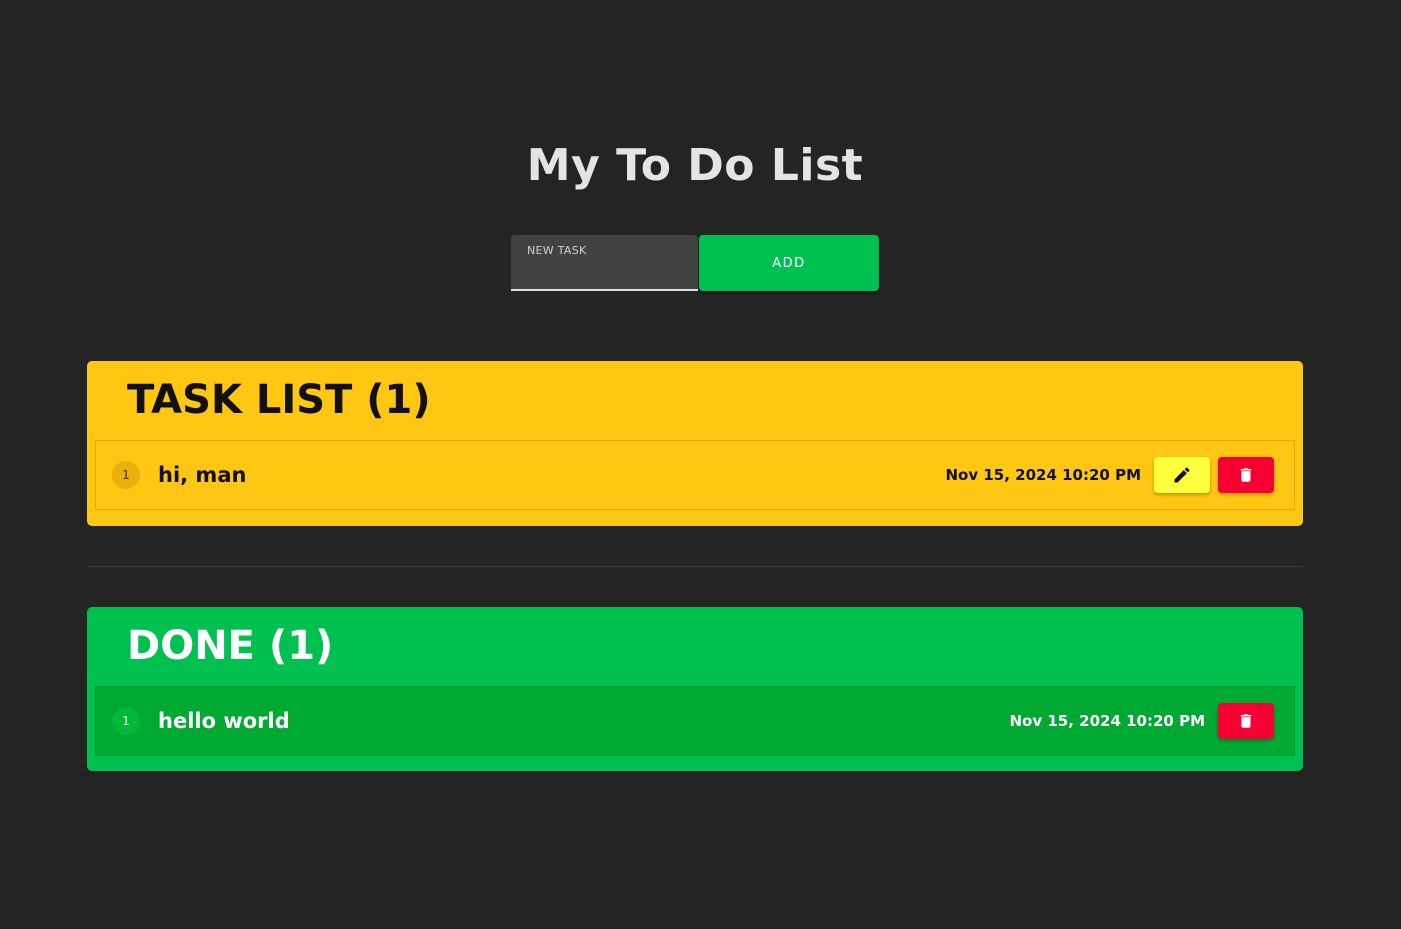 The width and height of the screenshot is (1401, 929). What do you see at coordinates (279, 400) in the screenshot?
I see `task-list-title: TASK LIST (1)` at bounding box center [279, 400].